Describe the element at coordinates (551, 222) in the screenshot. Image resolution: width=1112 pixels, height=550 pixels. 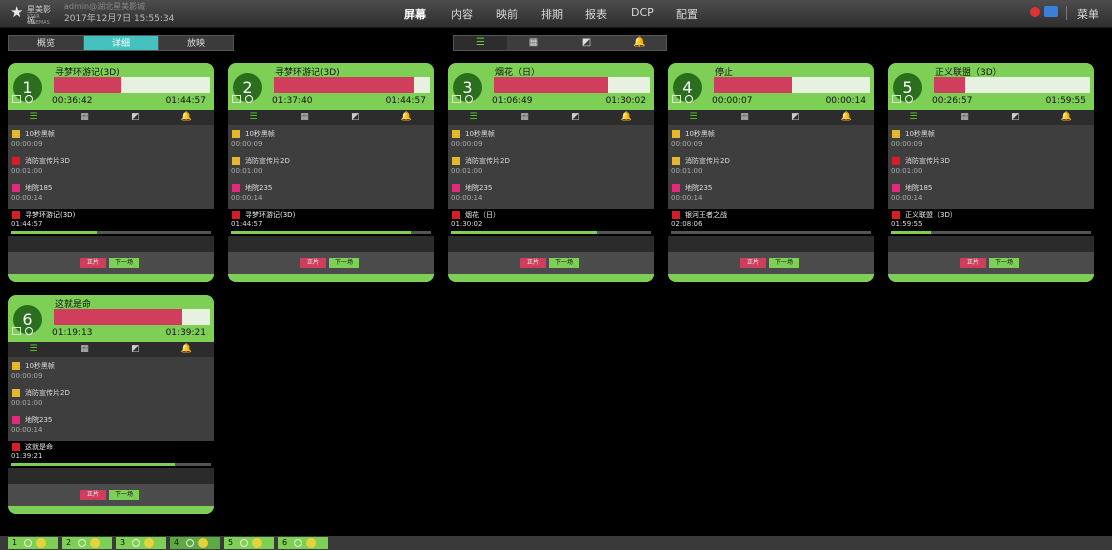
I see `current-item: 烟花（日） 01:30:02` at that location.